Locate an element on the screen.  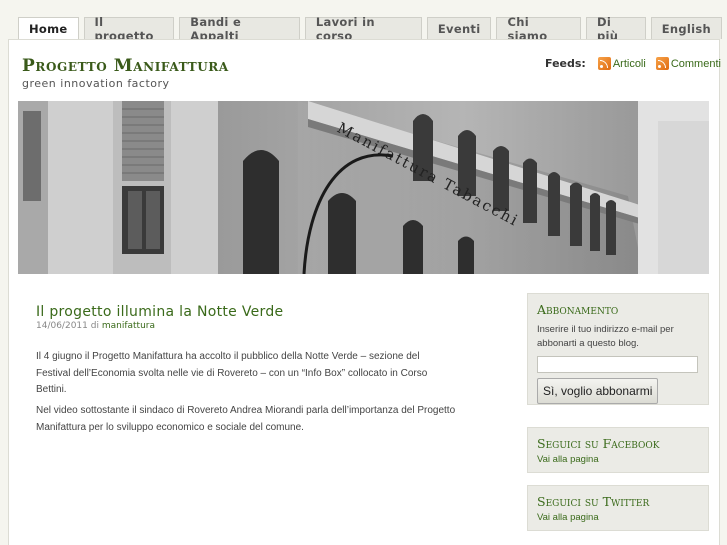
feed-articles-link: Articoli is located at coordinates (621, 63).